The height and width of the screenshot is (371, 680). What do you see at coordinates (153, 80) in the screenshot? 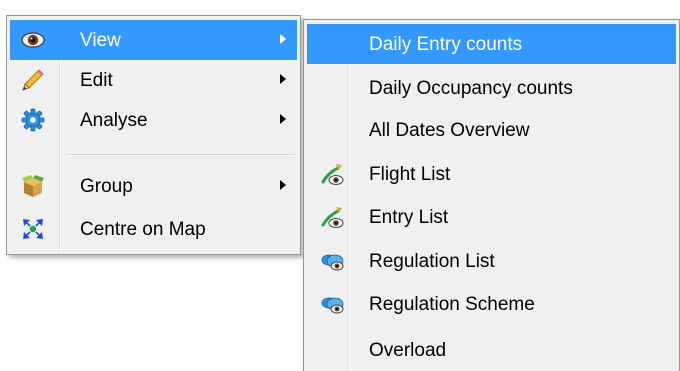
I see `menu-item-edit: Edit` at bounding box center [153, 80].